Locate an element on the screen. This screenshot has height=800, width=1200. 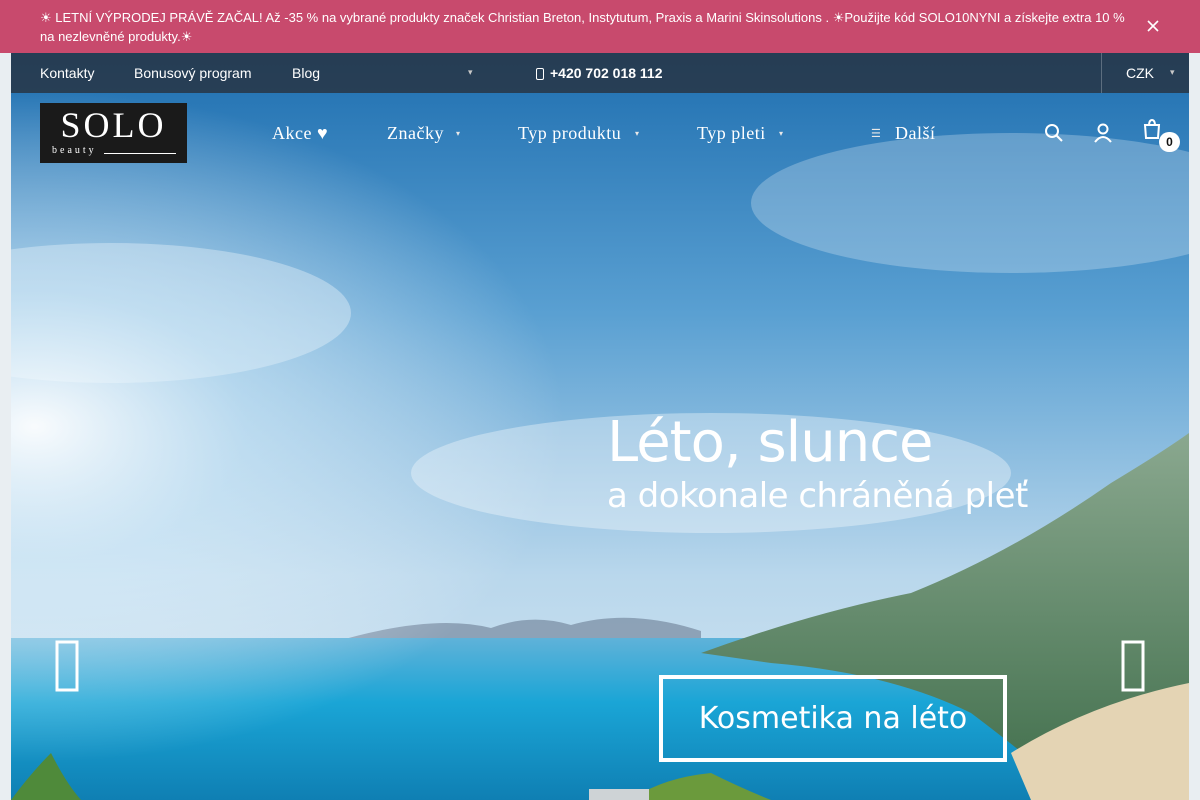
logo: SOLO beauty is located at coordinates (113, 133).